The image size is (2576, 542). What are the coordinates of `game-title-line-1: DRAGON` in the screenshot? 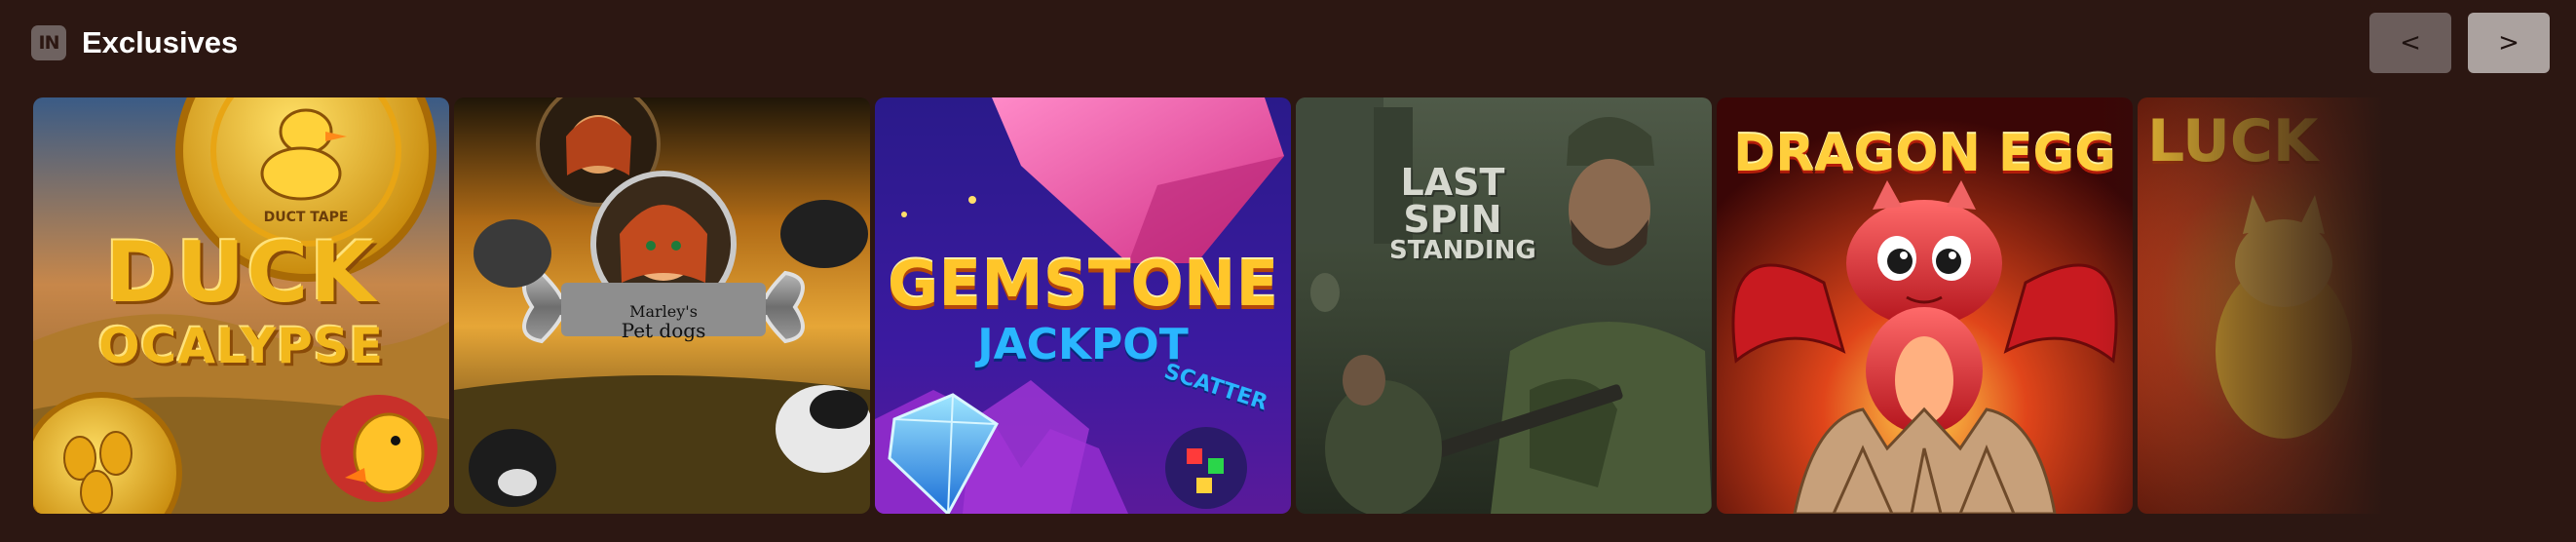 It's located at (1857, 154).